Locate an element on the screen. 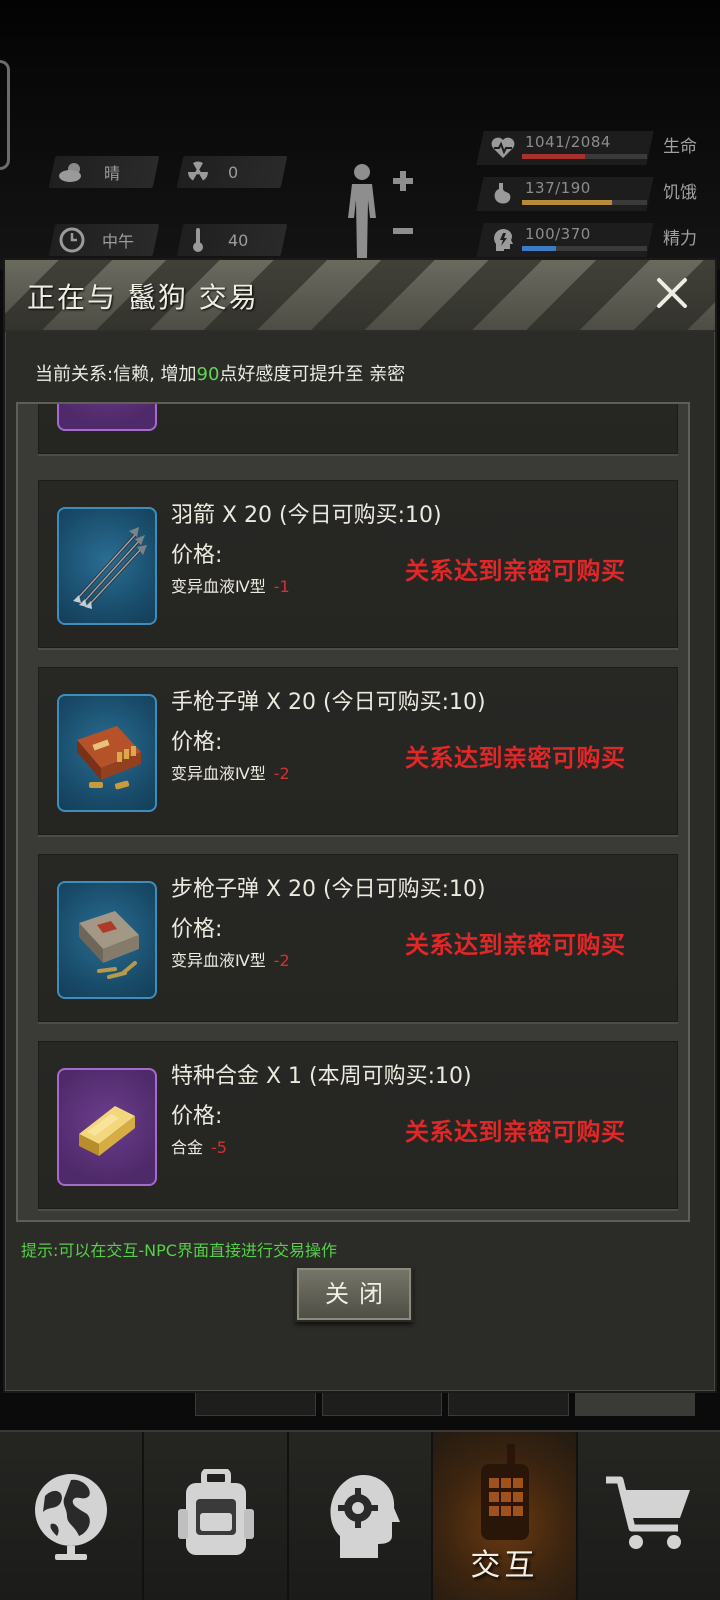 The image size is (720, 1600). health-value: 1041/2084 is located at coordinates (568, 142).